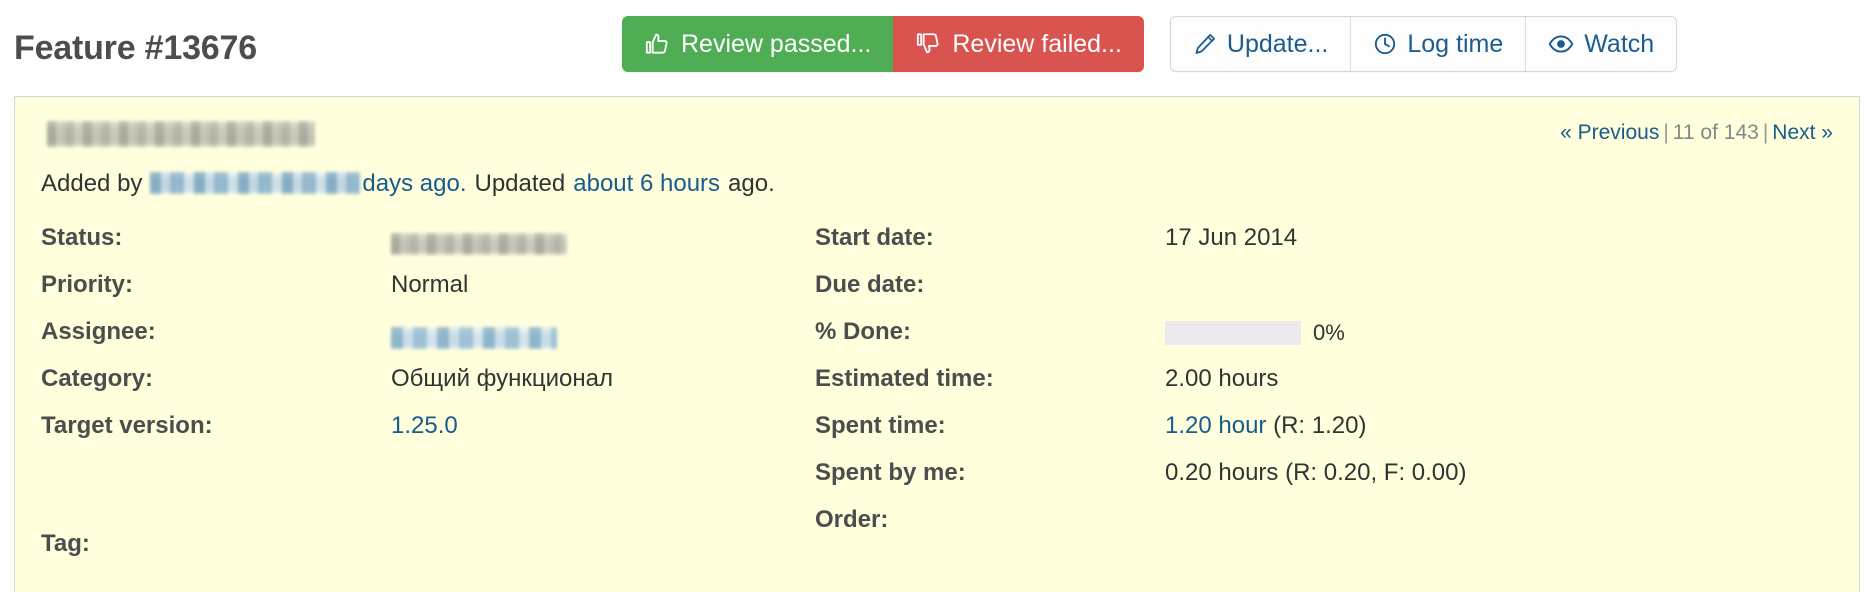 Image resolution: width=1874 pixels, height=592 pixels. Describe the element at coordinates (1561, 44) in the screenshot. I see `eye-icon` at that location.